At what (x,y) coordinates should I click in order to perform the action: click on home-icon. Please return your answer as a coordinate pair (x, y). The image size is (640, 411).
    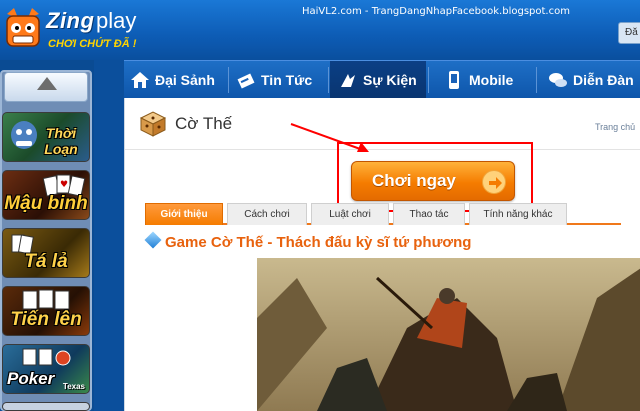
    Looking at the image, I should click on (140, 80).